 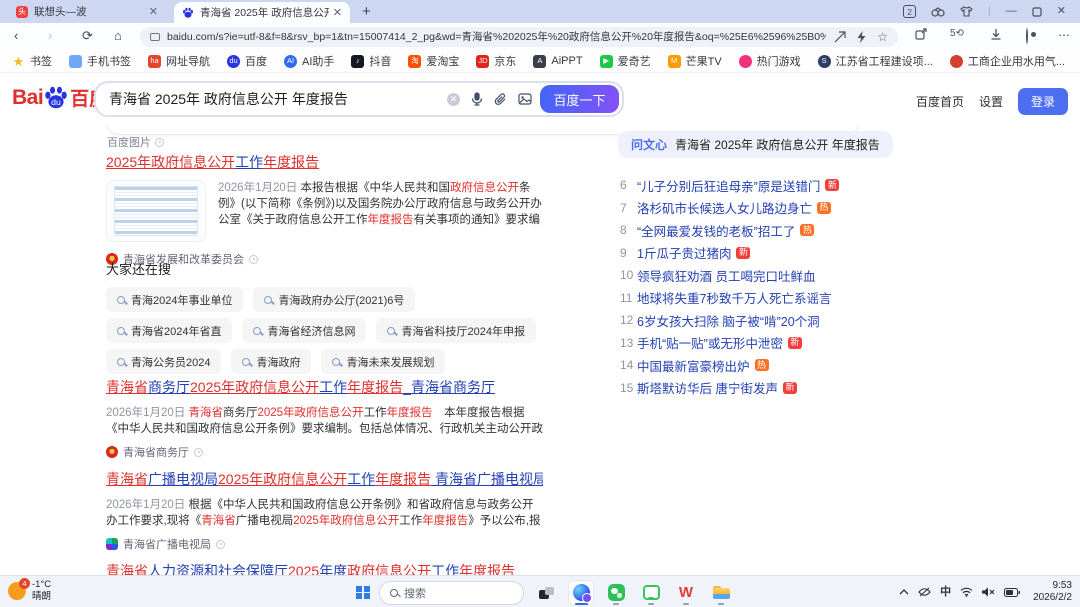 What do you see at coordinates (745, 388) in the screenshot?
I see `hot-search-item: 15 斯塔默访华后 唐宁街发声新` at bounding box center [745, 388].